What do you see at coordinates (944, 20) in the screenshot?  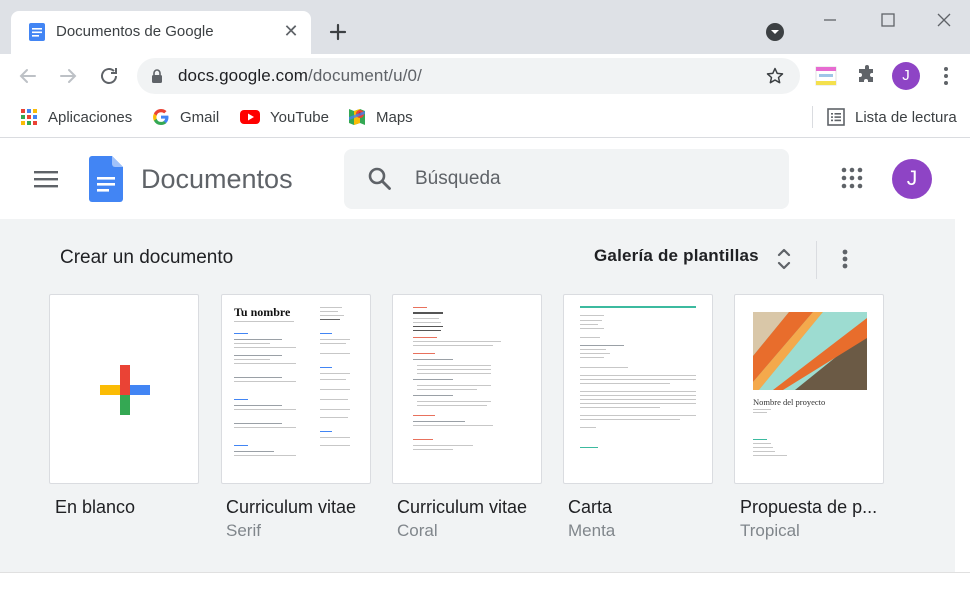 I see `close-window-icon` at bounding box center [944, 20].